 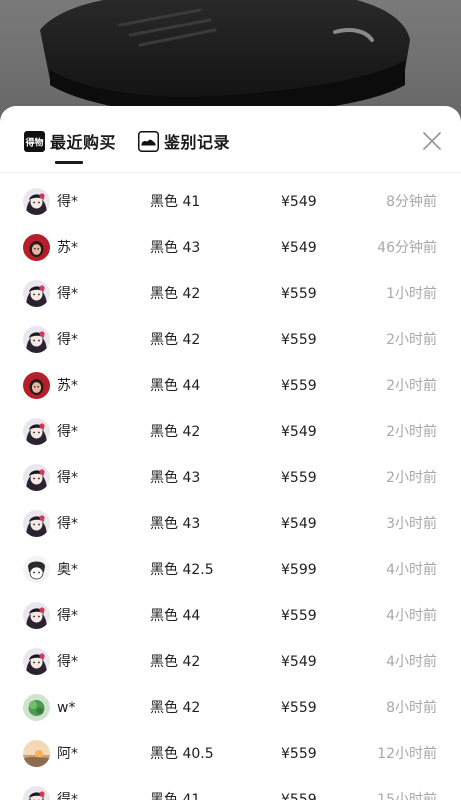 What do you see at coordinates (36, 707) in the screenshot?
I see `avatar-green-nature` at bounding box center [36, 707].